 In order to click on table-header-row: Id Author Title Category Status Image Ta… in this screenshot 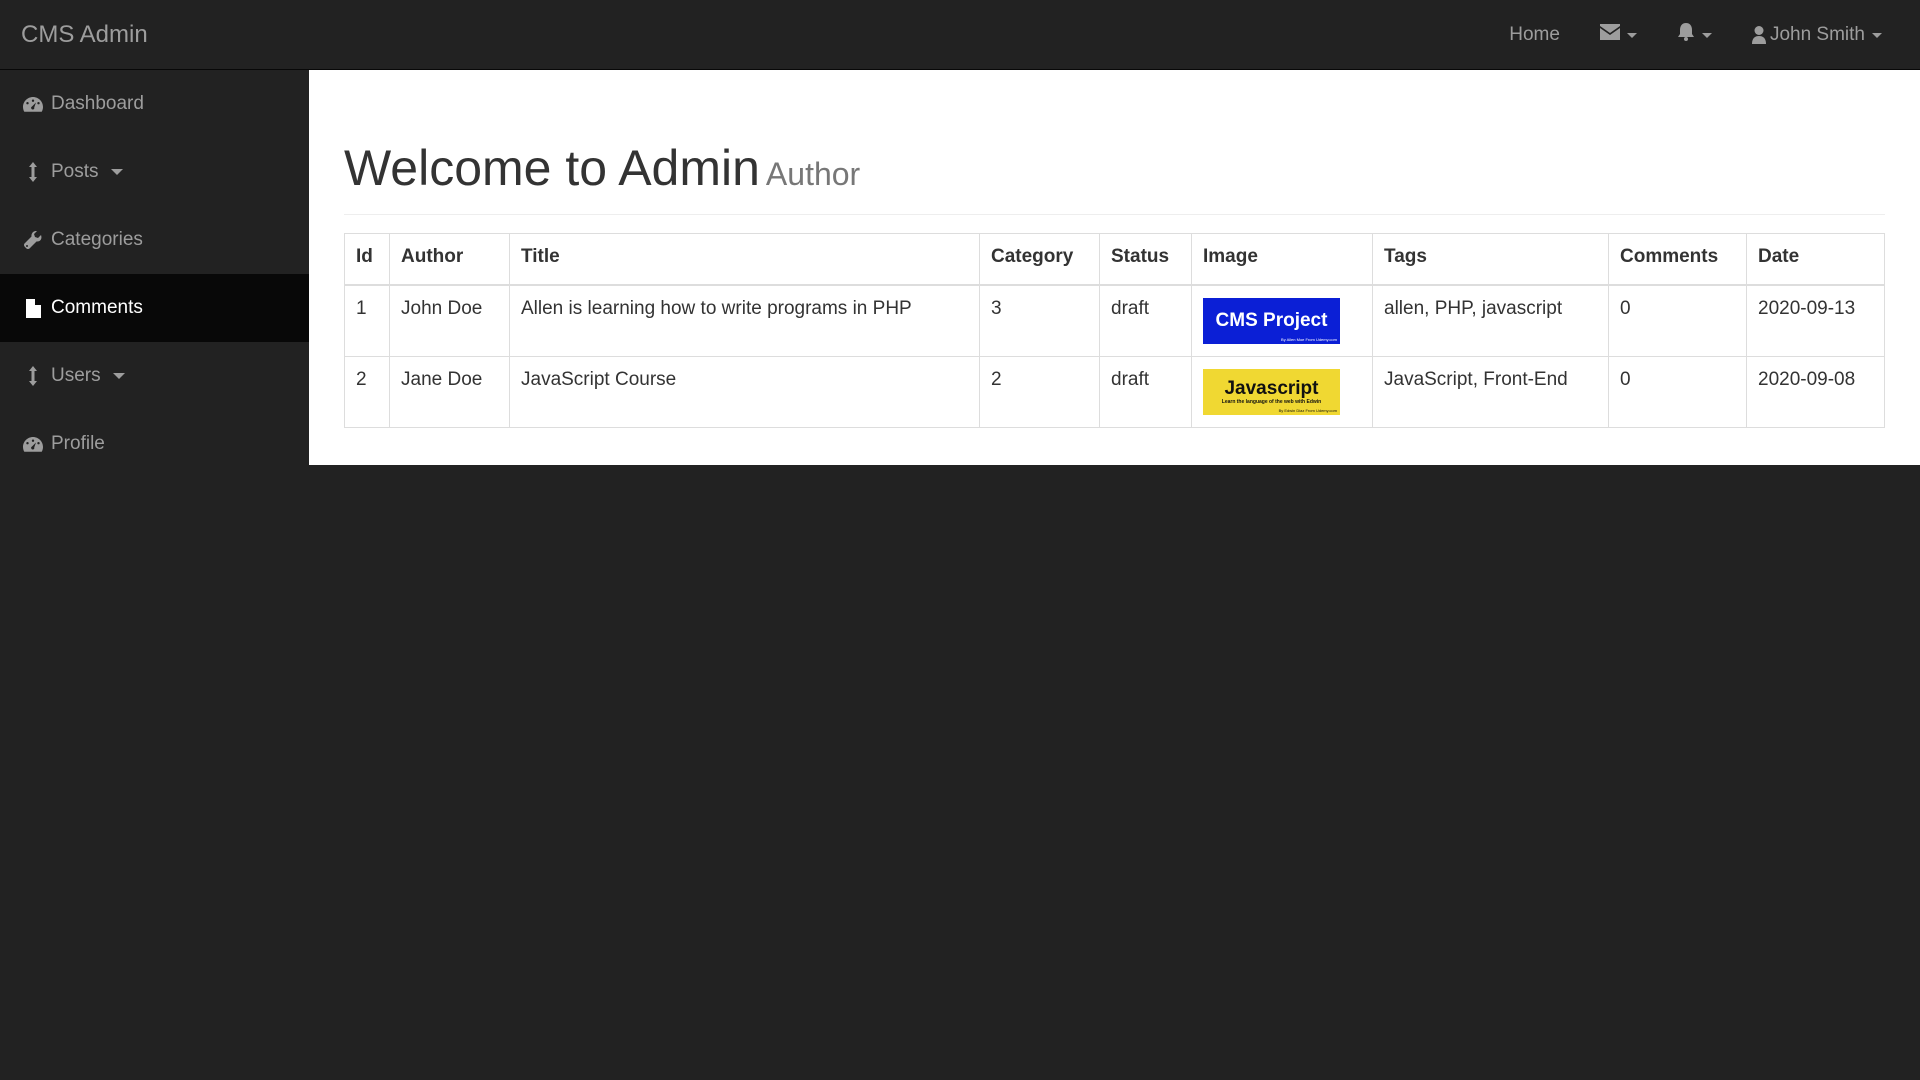, I will do `click(1114, 259)`.